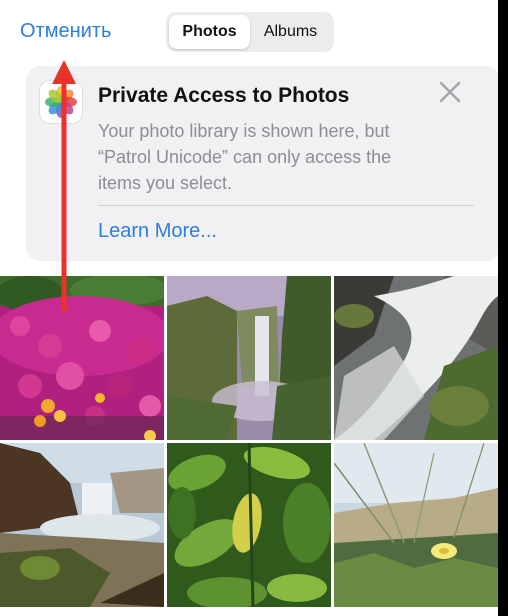  Describe the element at coordinates (416, 358) in the screenshot. I see `photo-tile-waterfall-rocks` at that location.